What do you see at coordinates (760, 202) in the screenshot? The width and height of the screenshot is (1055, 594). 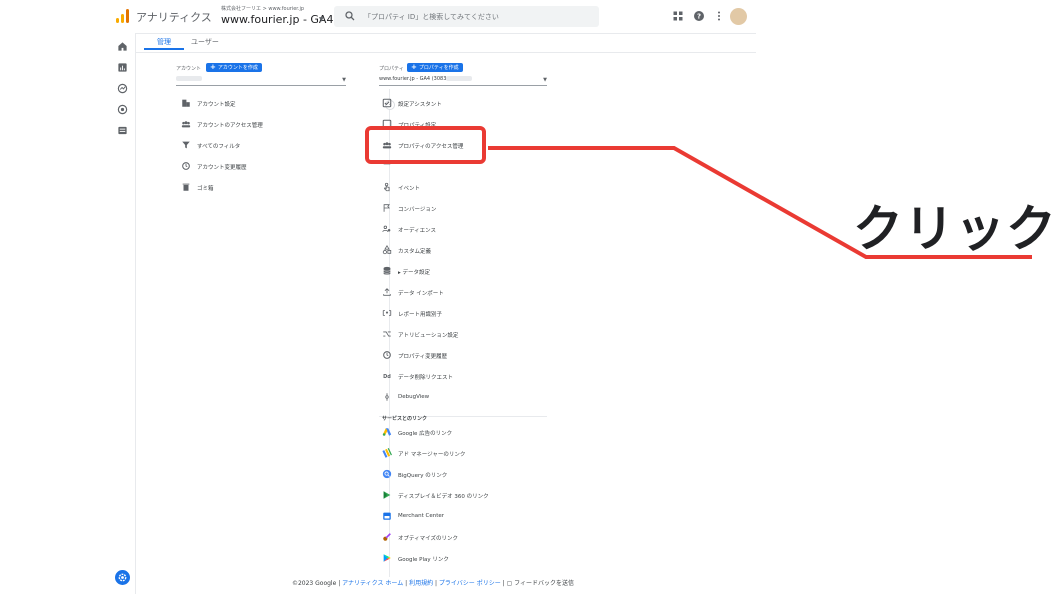 I see `callout-line` at bounding box center [760, 202].